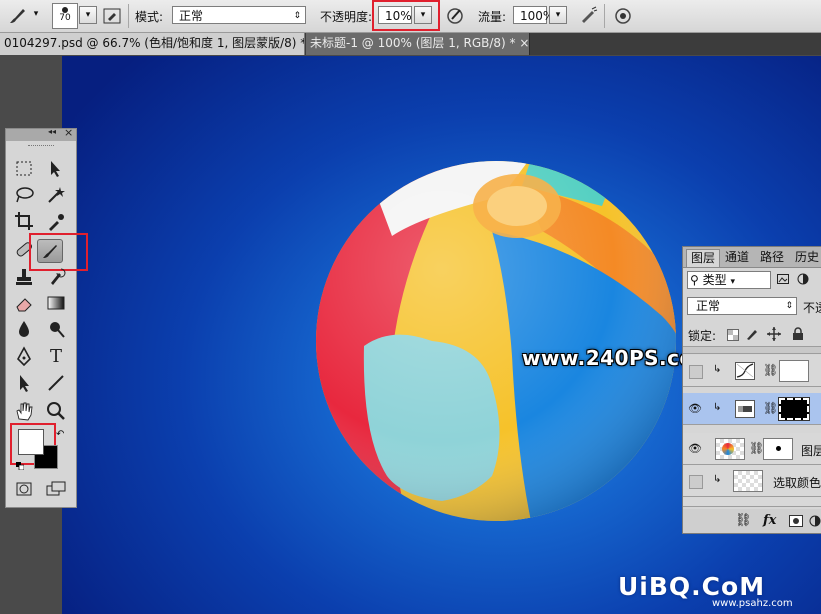 This screenshot has width=821, height=614. What do you see at coordinates (752, 603) in the screenshot?
I see `brand-sub-watermark: www.psahz.com` at bounding box center [752, 603].